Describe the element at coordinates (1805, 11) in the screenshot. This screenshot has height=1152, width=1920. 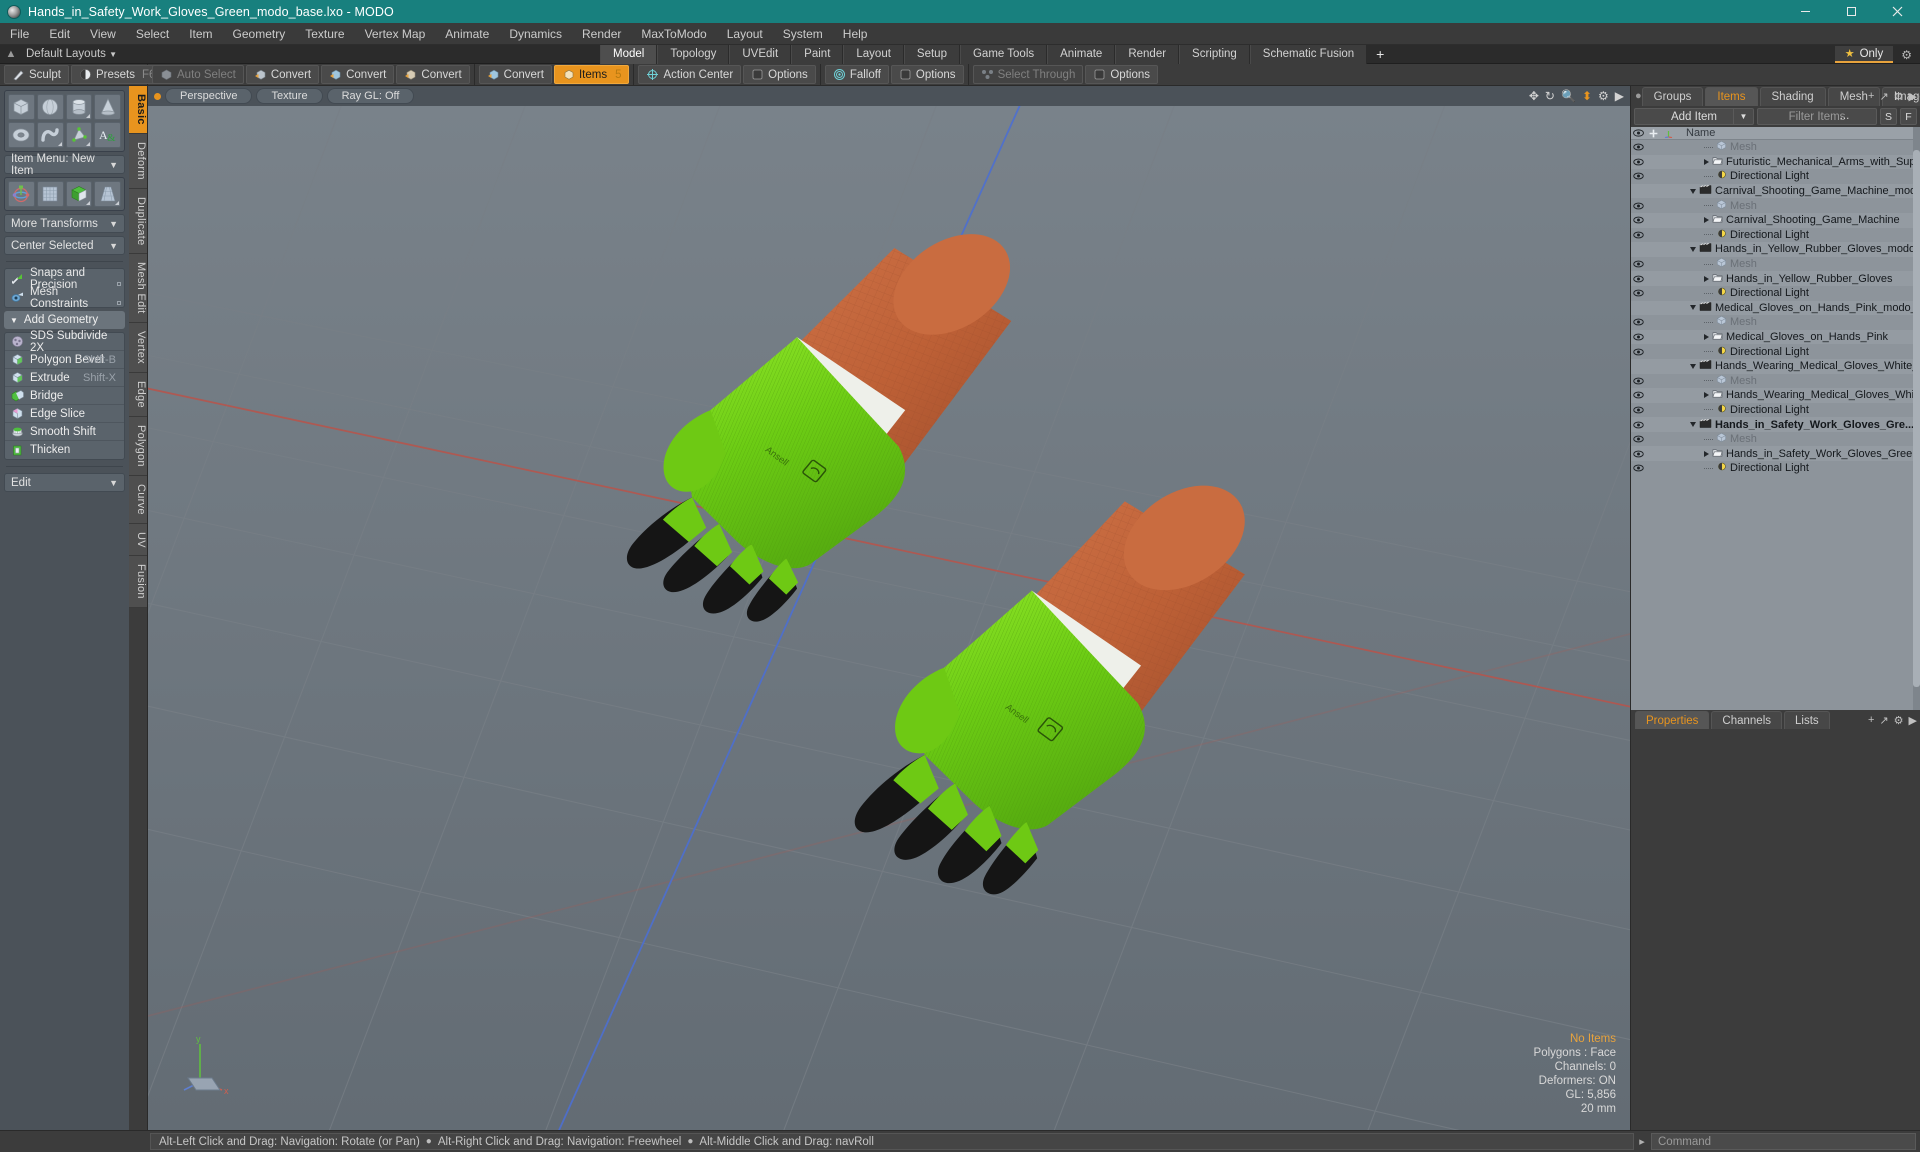
I see `minimize-button` at that location.